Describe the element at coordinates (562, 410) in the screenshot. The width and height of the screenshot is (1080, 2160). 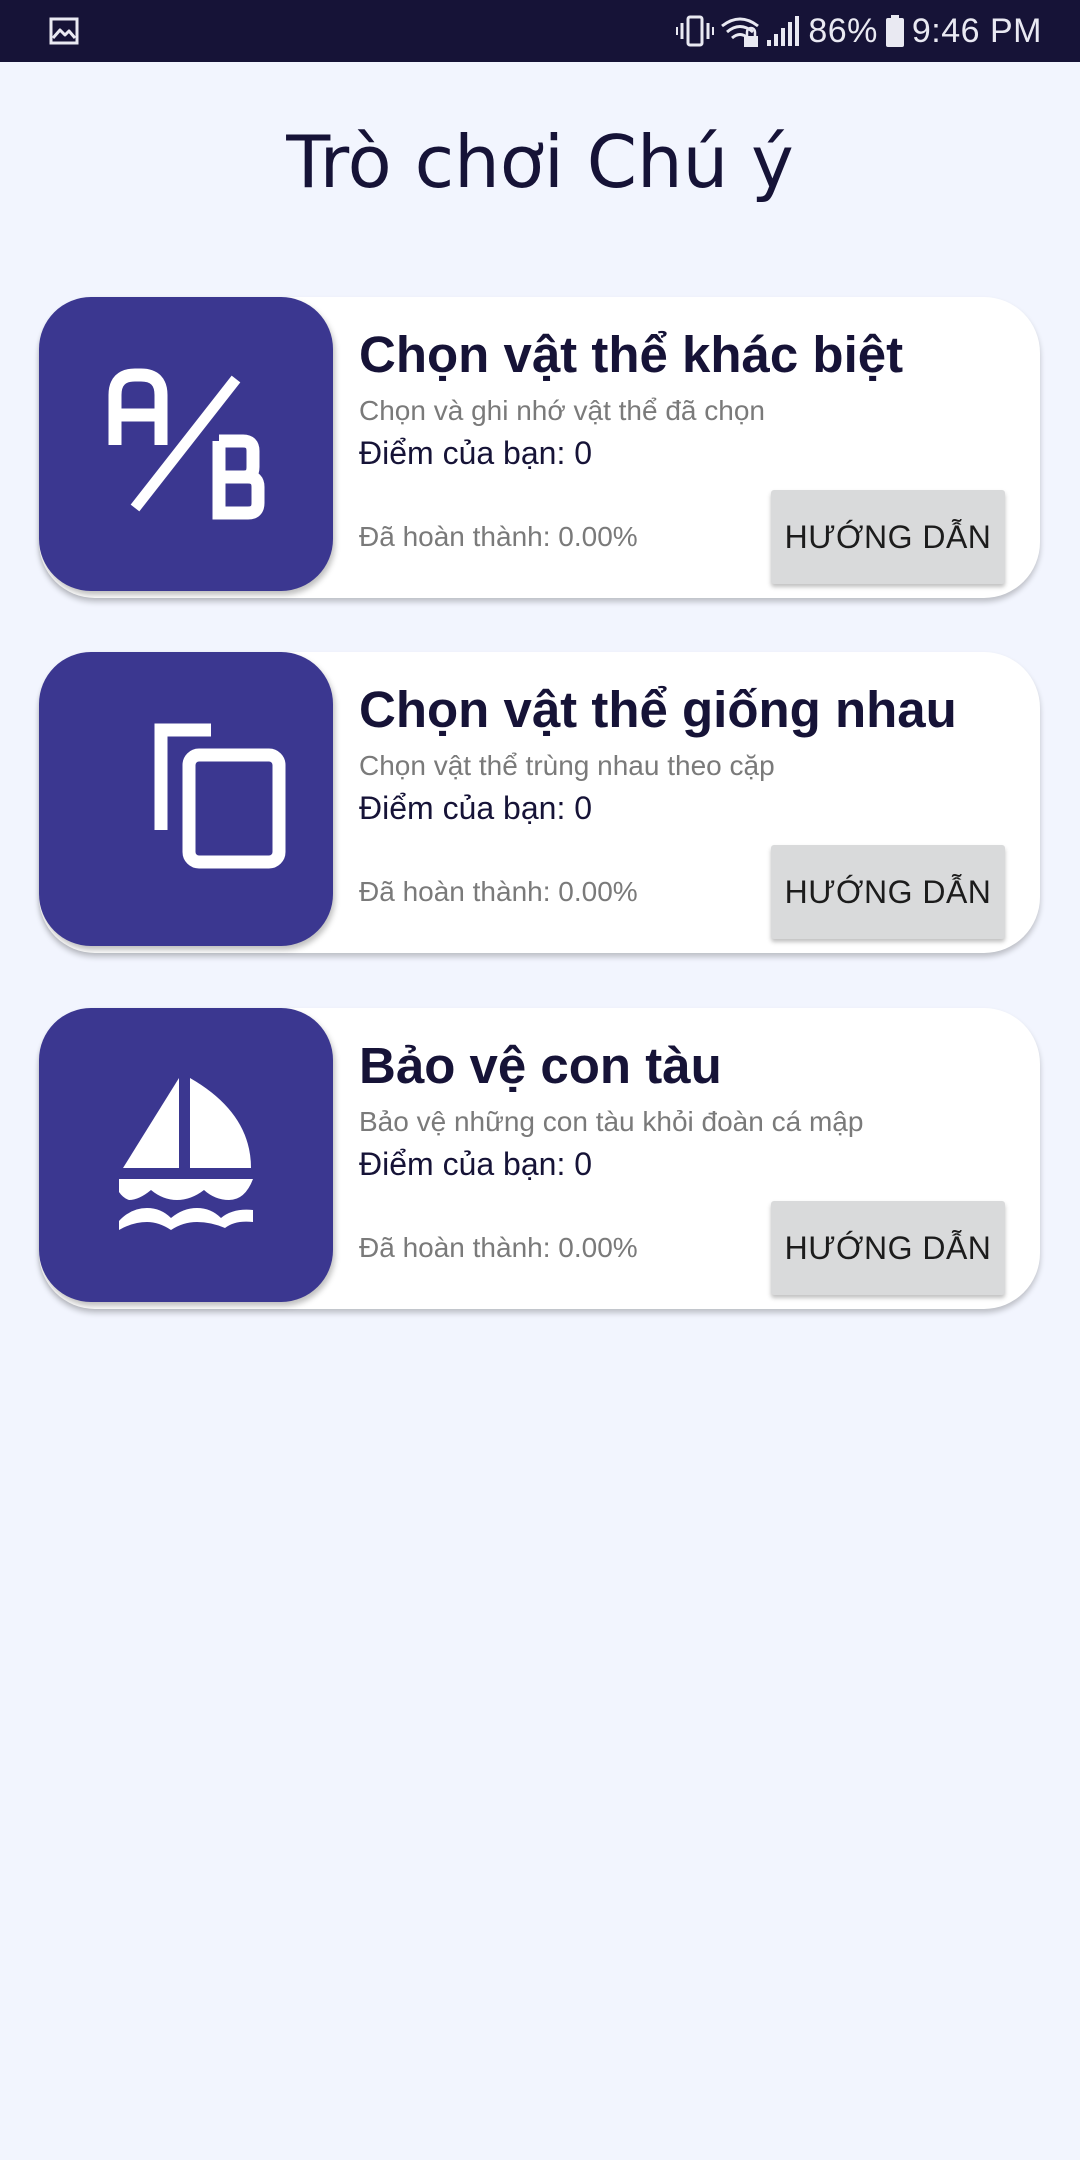
I see `game-description: Chọn và ghi nhớ vật thể đã chọn` at that location.